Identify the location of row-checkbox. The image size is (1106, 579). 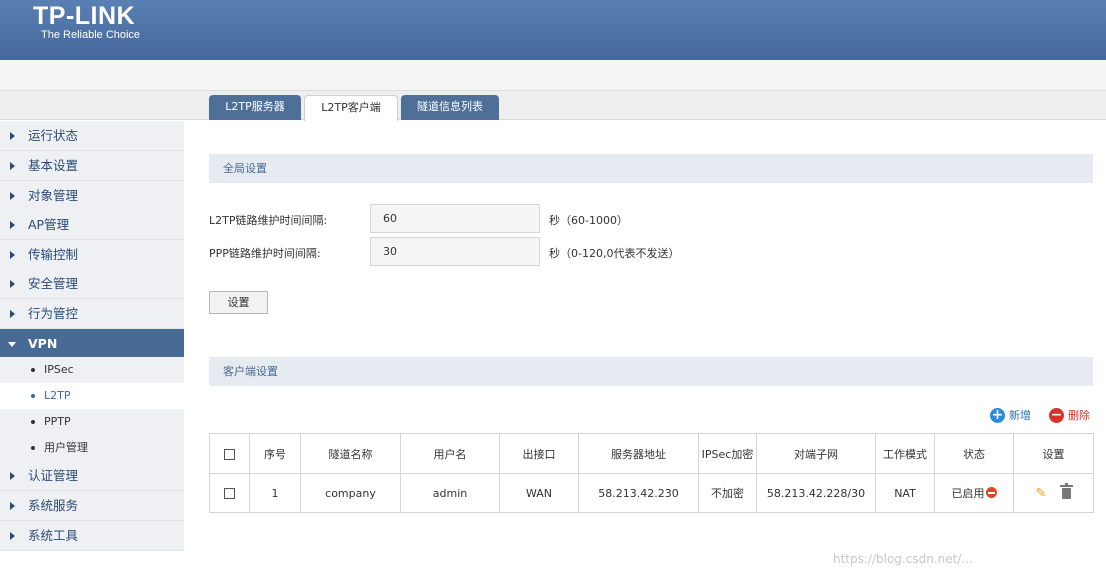
(229, 493).